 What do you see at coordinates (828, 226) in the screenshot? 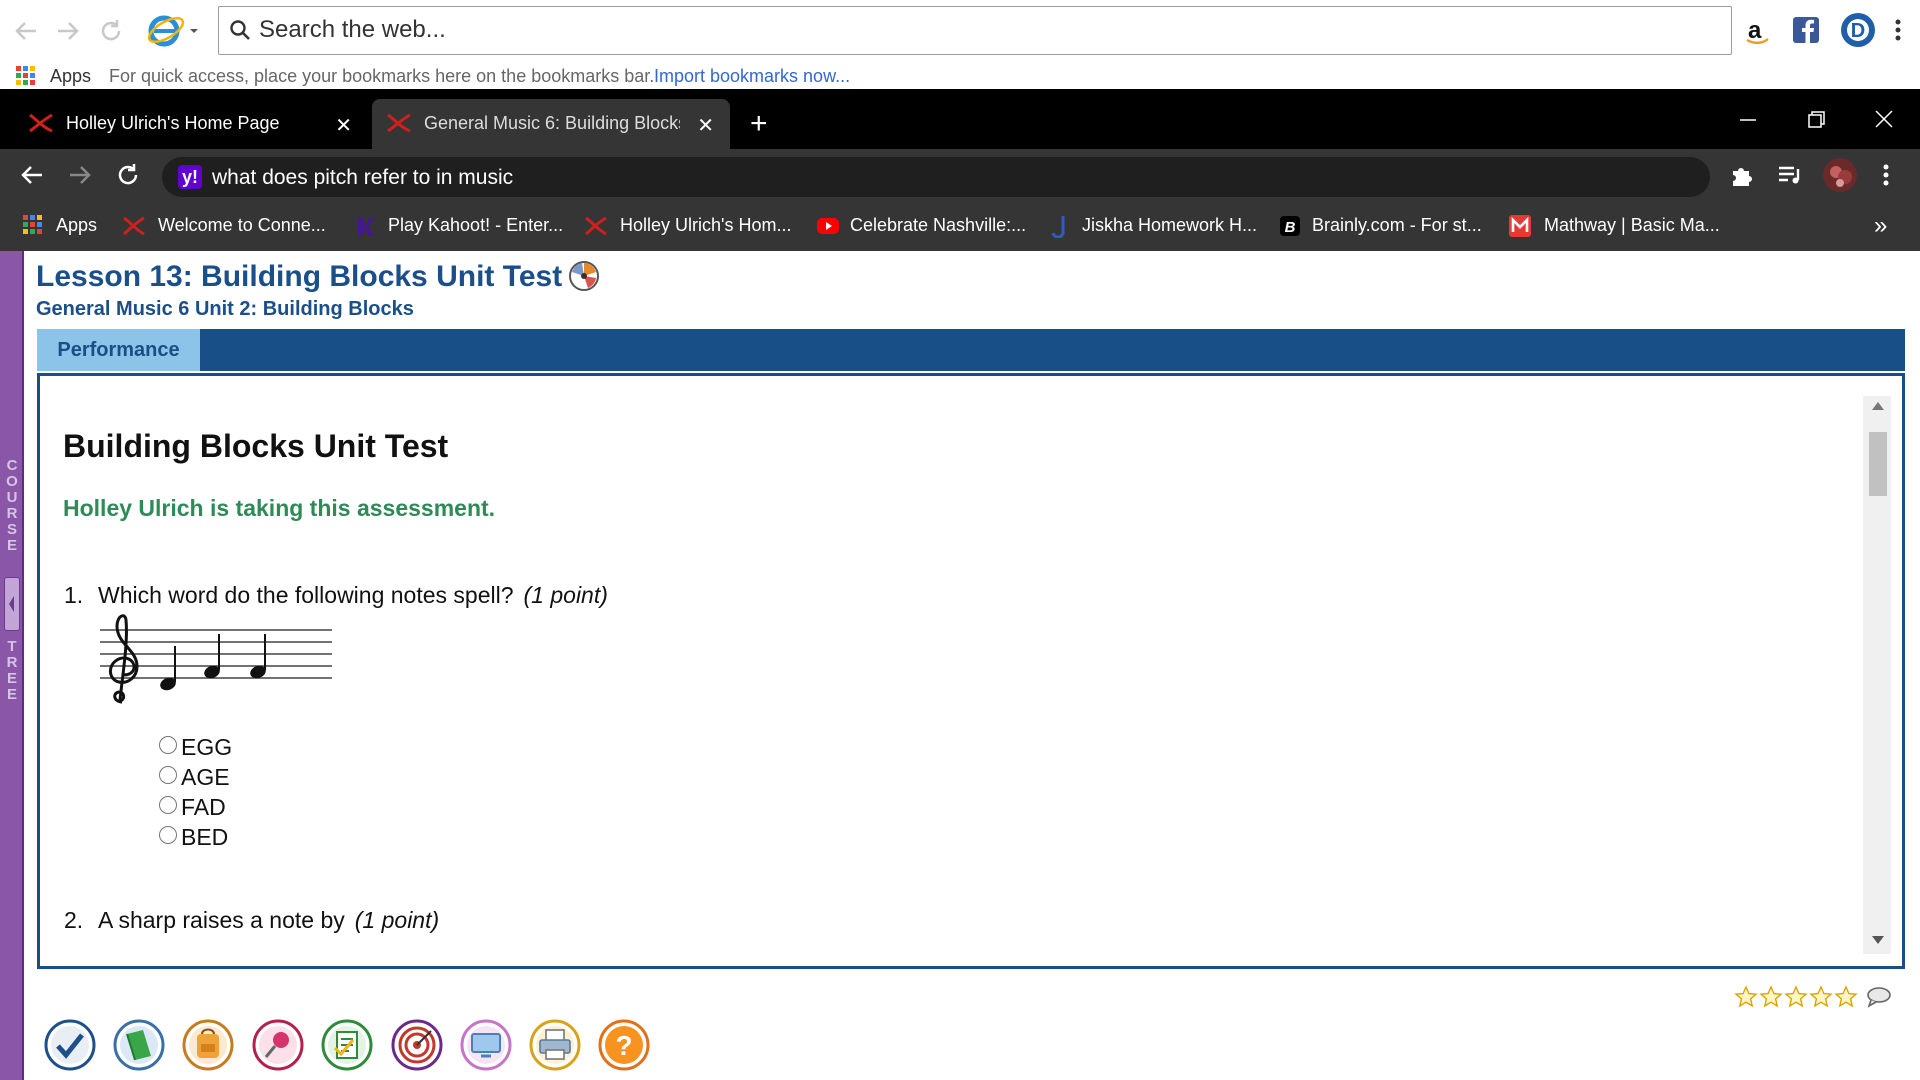
I see `youtube-icon` at bounding box center [828, 226].